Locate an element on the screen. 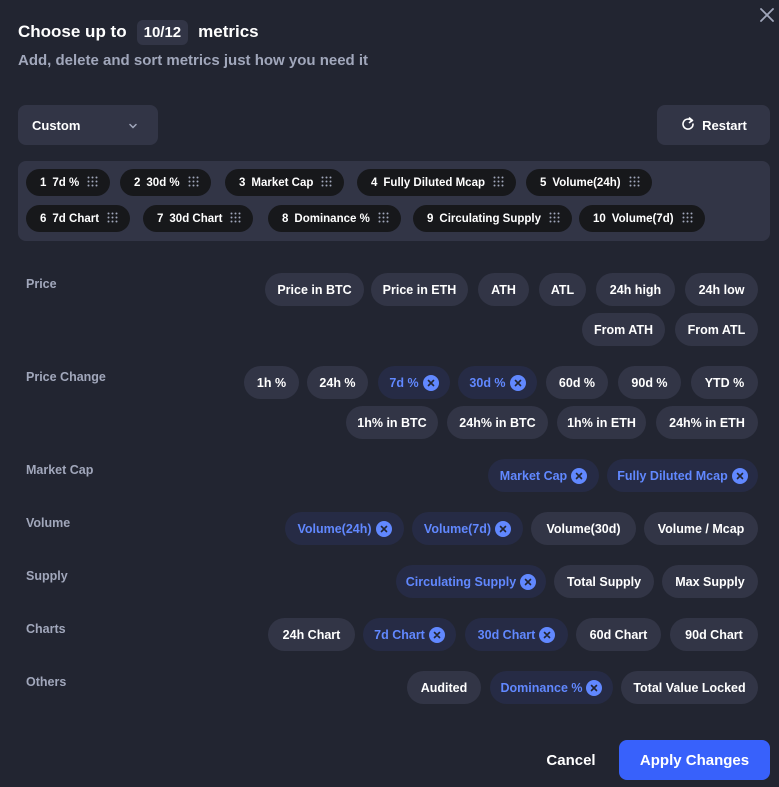  metric-option: 90d % is located at coordinates (649, 382).